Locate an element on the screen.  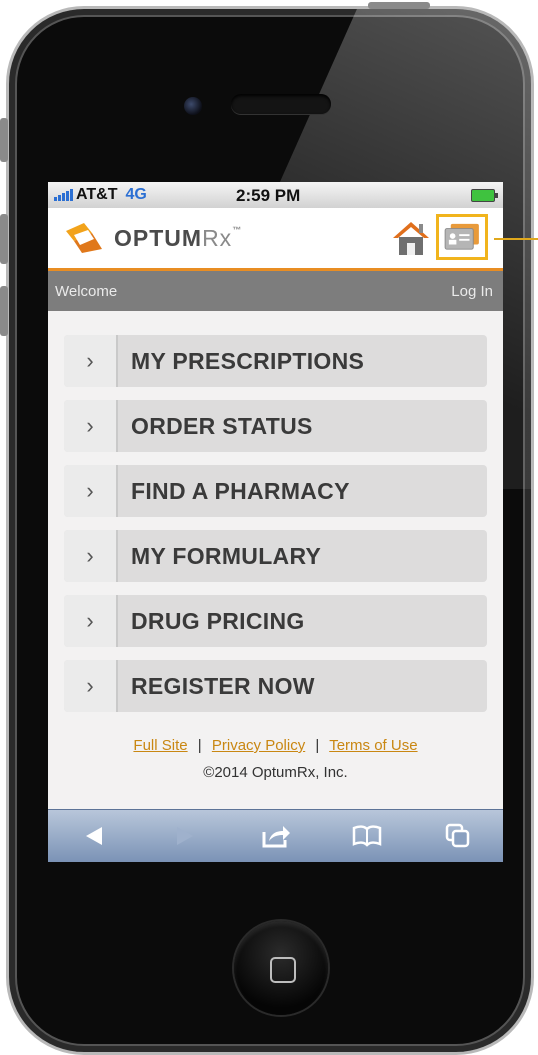
status-time: 2:59 PM is located at coordinates (268, 195).